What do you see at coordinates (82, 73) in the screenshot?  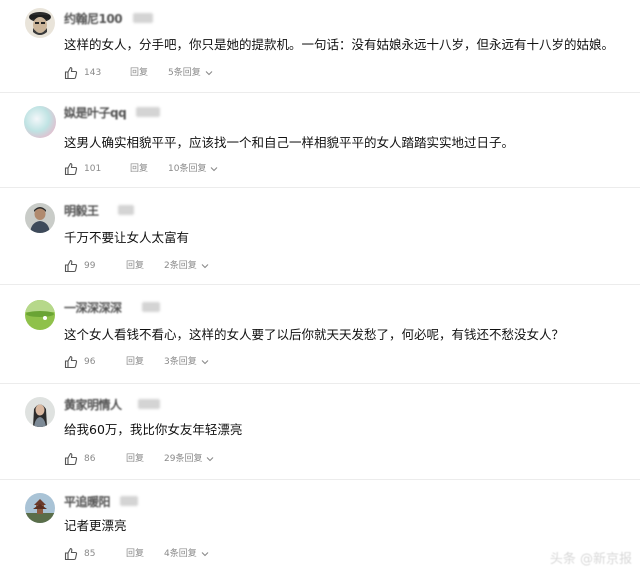 I see `like-button: 143` at bounding box center [82, 73].